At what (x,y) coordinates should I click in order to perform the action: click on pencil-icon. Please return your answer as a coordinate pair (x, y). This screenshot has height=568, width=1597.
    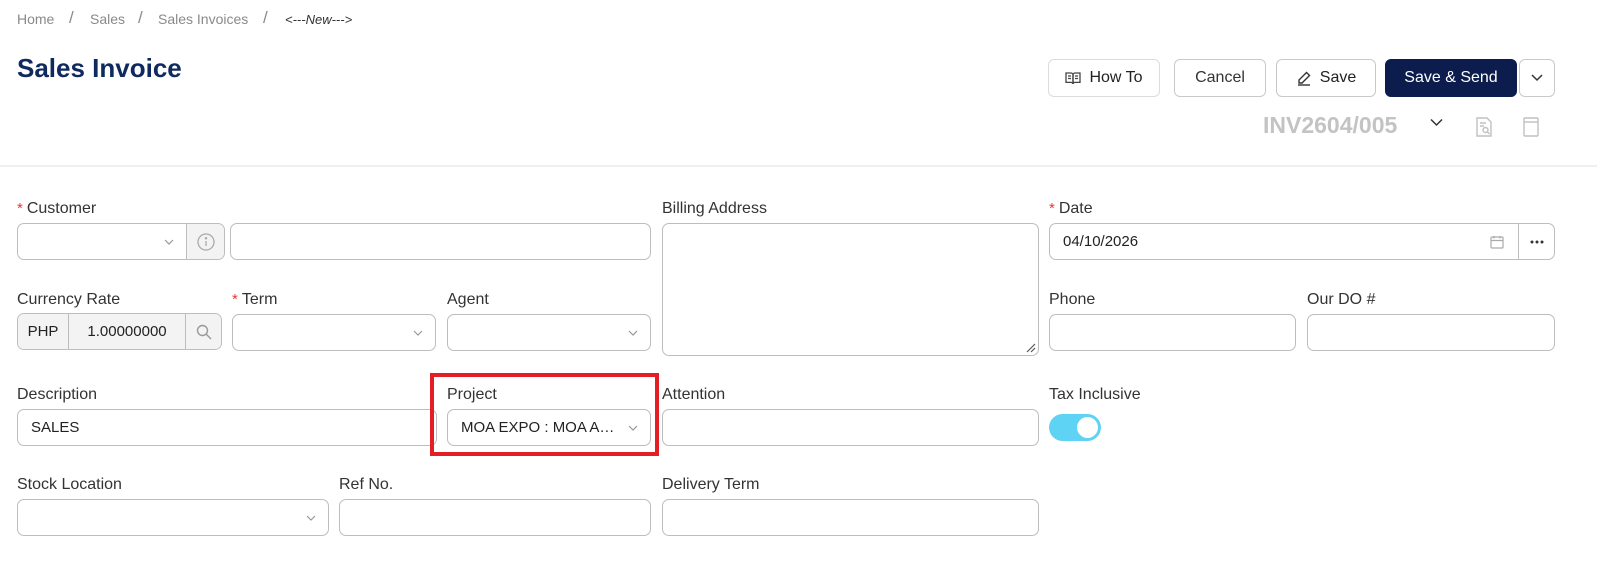
    Looking at the image, I should click on (1304, 78).